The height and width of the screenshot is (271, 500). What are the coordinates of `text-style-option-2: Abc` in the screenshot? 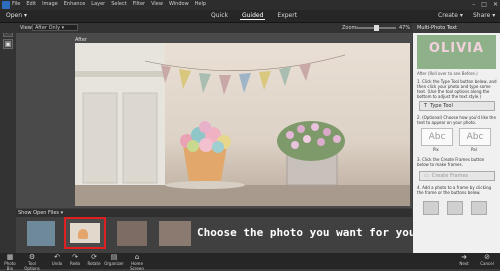 It's located at (475, 137).